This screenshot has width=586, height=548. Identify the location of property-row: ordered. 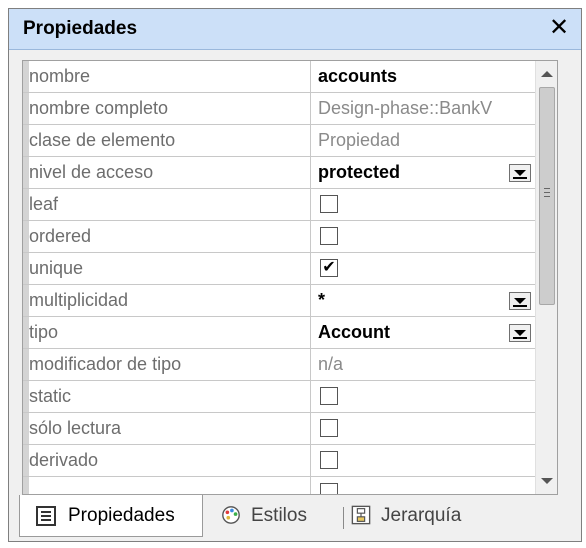
(279, 237).